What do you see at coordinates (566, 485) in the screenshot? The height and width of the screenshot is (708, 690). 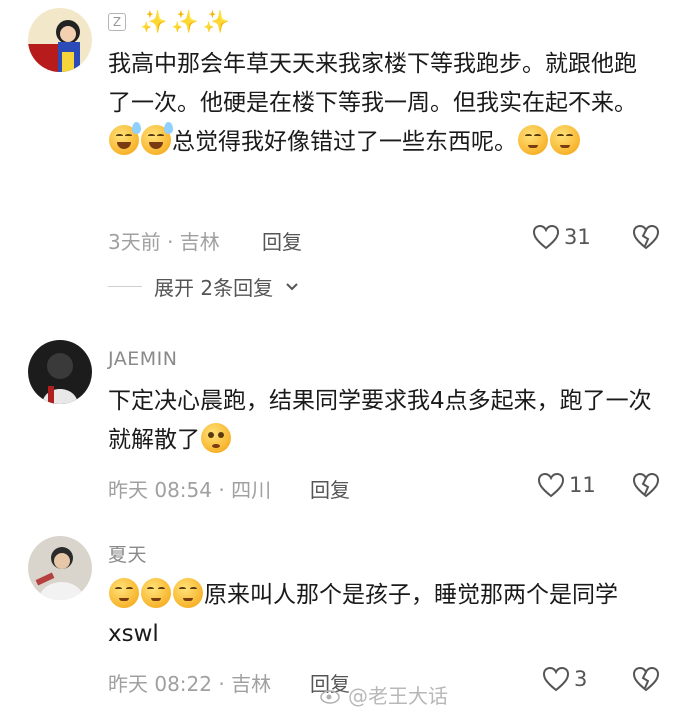 I see `like-button: 11` at bounding box center [566, 485].